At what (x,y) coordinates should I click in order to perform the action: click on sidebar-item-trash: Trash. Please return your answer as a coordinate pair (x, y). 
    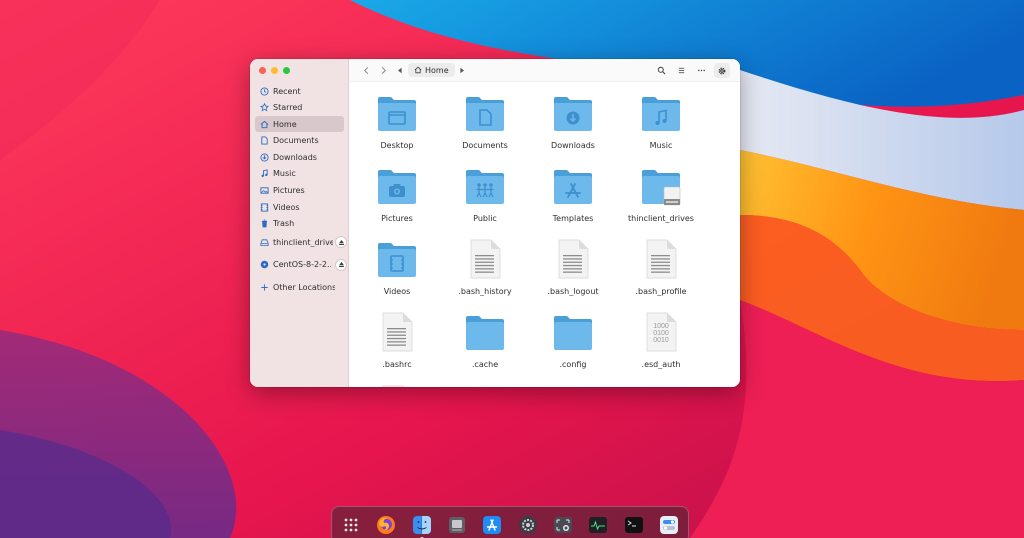
    Looking at the image, I should click on (299, 224).